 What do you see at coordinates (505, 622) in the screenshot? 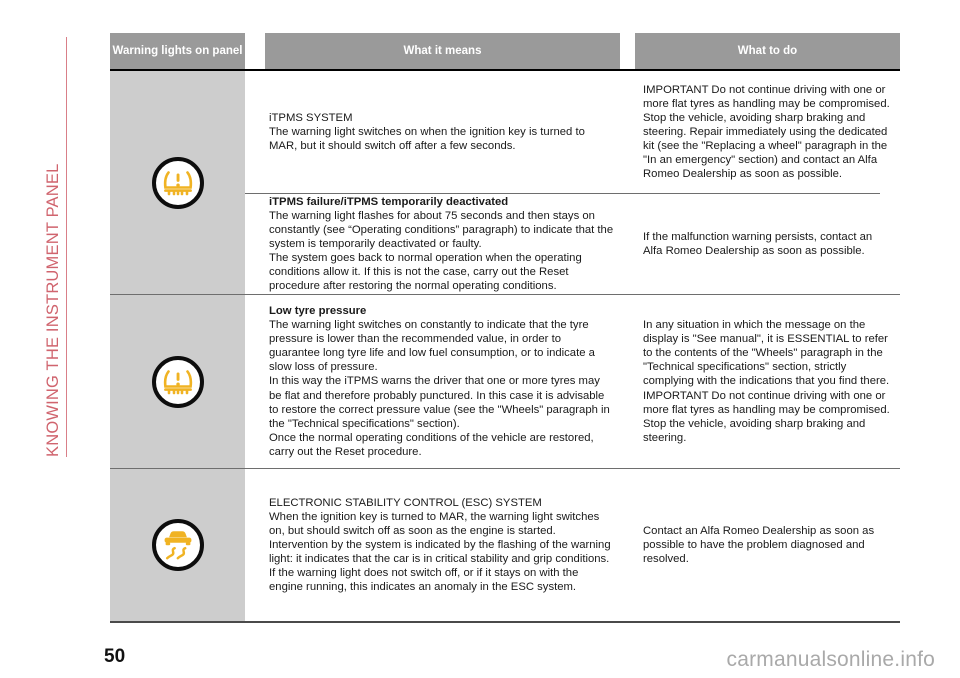
I see `table-bottom-rule` at bounding box center [505, 622].